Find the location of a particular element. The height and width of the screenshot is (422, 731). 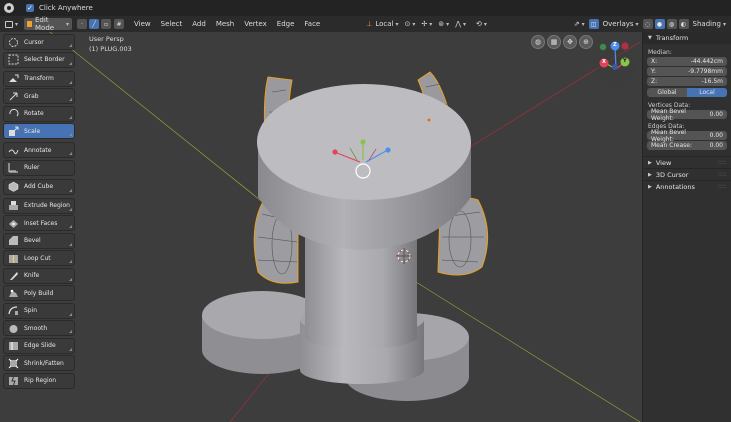

proportional-falloff-select: ⋀ ▾ is located at coordinates (460, 24).